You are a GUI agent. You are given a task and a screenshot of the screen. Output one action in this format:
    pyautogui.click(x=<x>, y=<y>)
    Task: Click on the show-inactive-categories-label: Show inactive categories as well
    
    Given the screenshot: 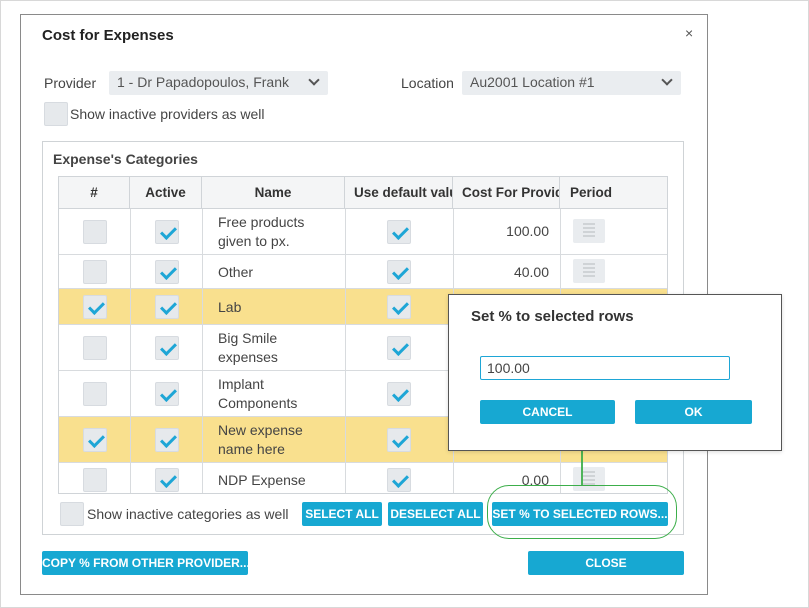 What is the action you would take?
    pyautogui.click(x=188, y=514)
    